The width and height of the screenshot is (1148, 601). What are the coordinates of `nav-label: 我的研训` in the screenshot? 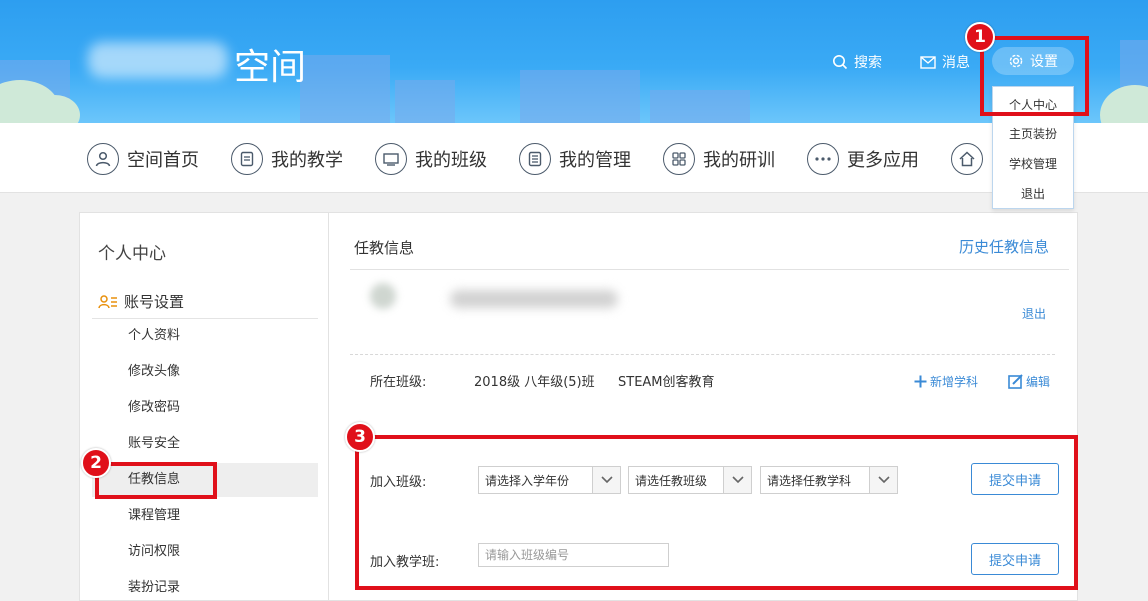 It's located at (739, 160).